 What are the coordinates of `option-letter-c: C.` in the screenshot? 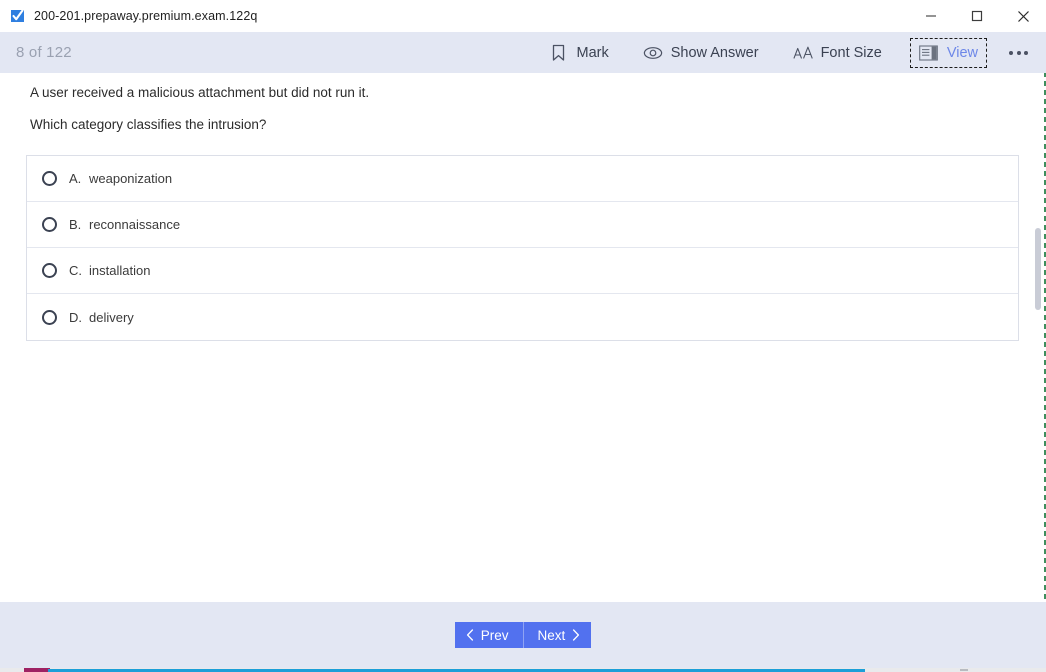 It's located at (75, 271).